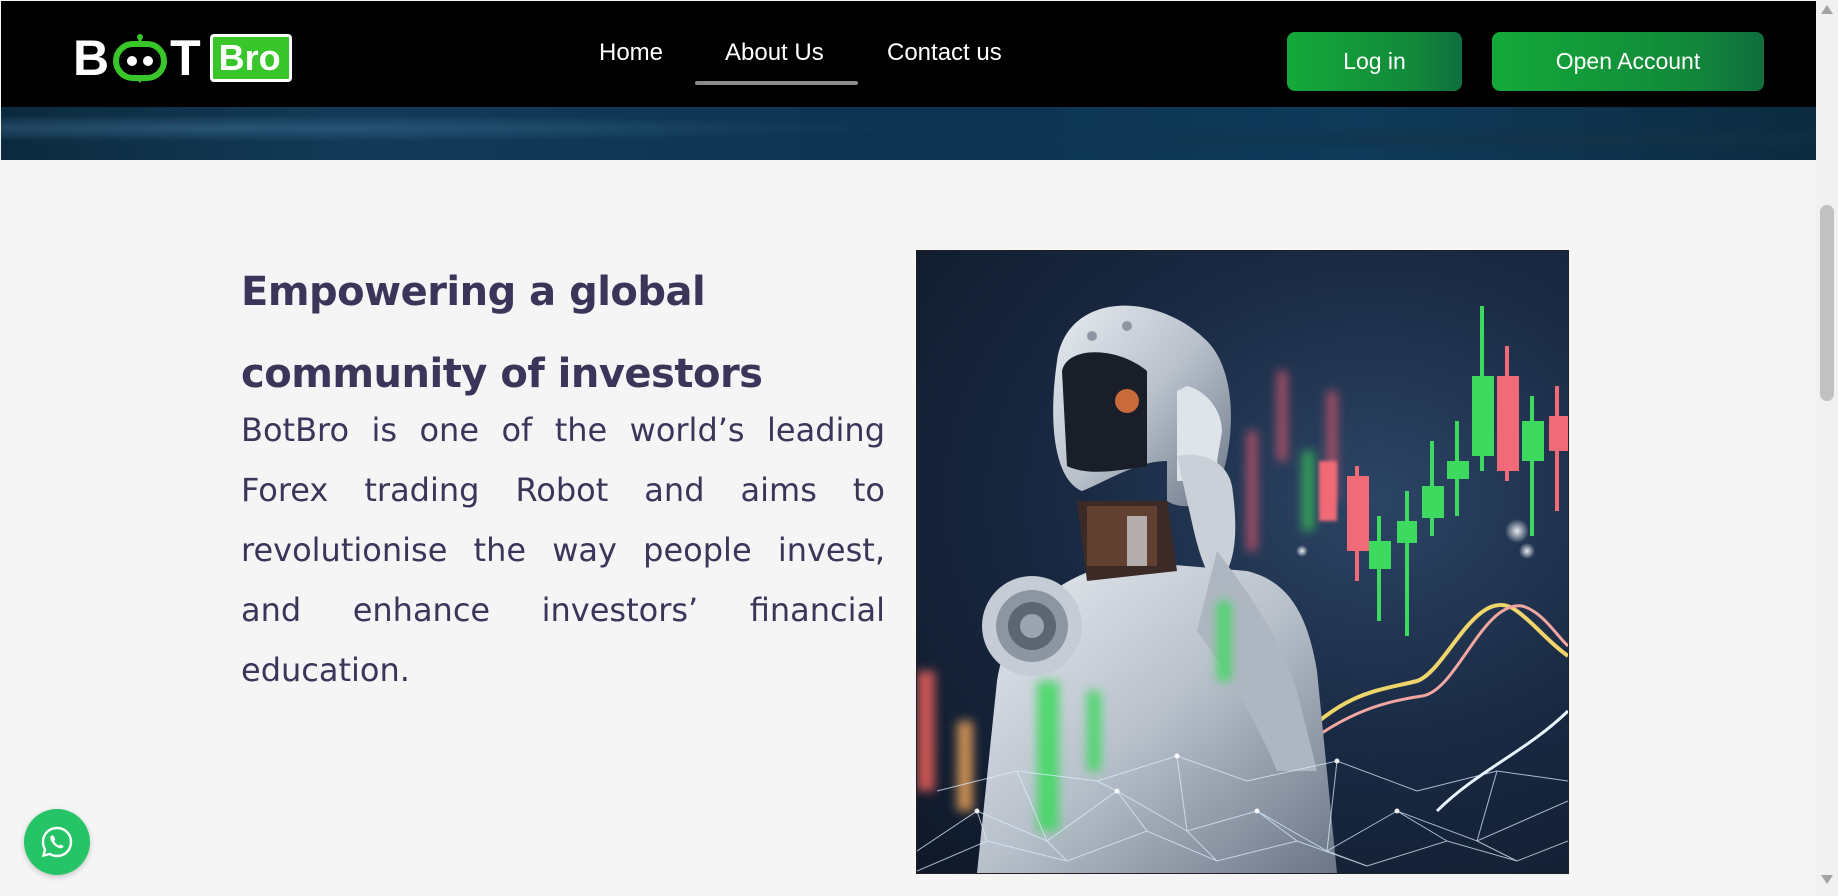 This screenshot has height=896, width=1838. What do you see at coordinates (1827, 9) in the screenshot?
I see `scroll-up-arrow-icon` at bounding box center [1827, 9].